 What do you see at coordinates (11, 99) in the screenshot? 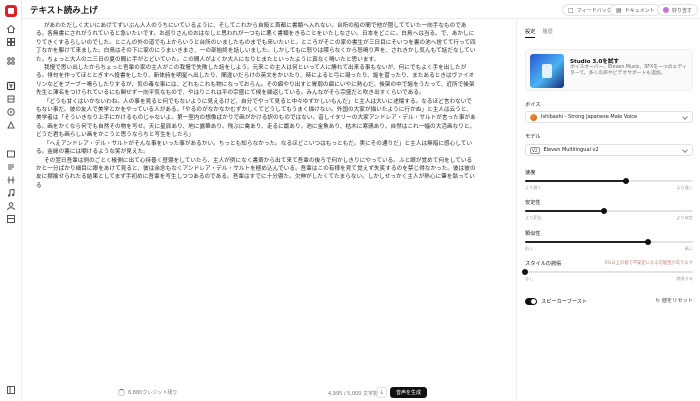
I see `voice-changer-icon` at bounding box center [11, 99].